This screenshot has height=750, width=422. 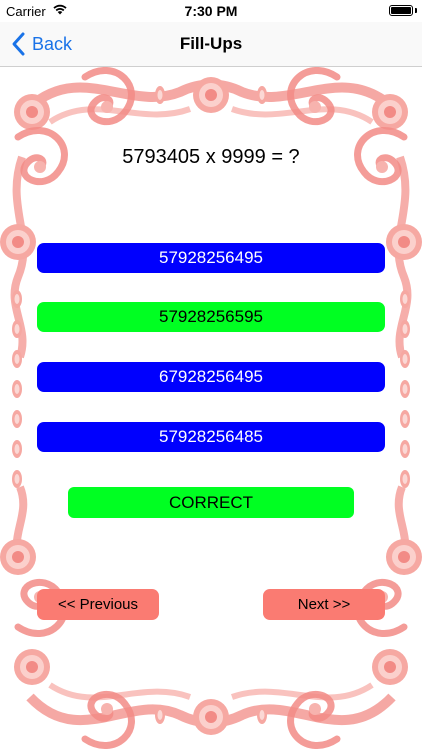 What do you see at coordinates (211, 157) in the screenshot?
I see `question-text: 5793405 x 9999 = ?` at bounding box center [211, 157].